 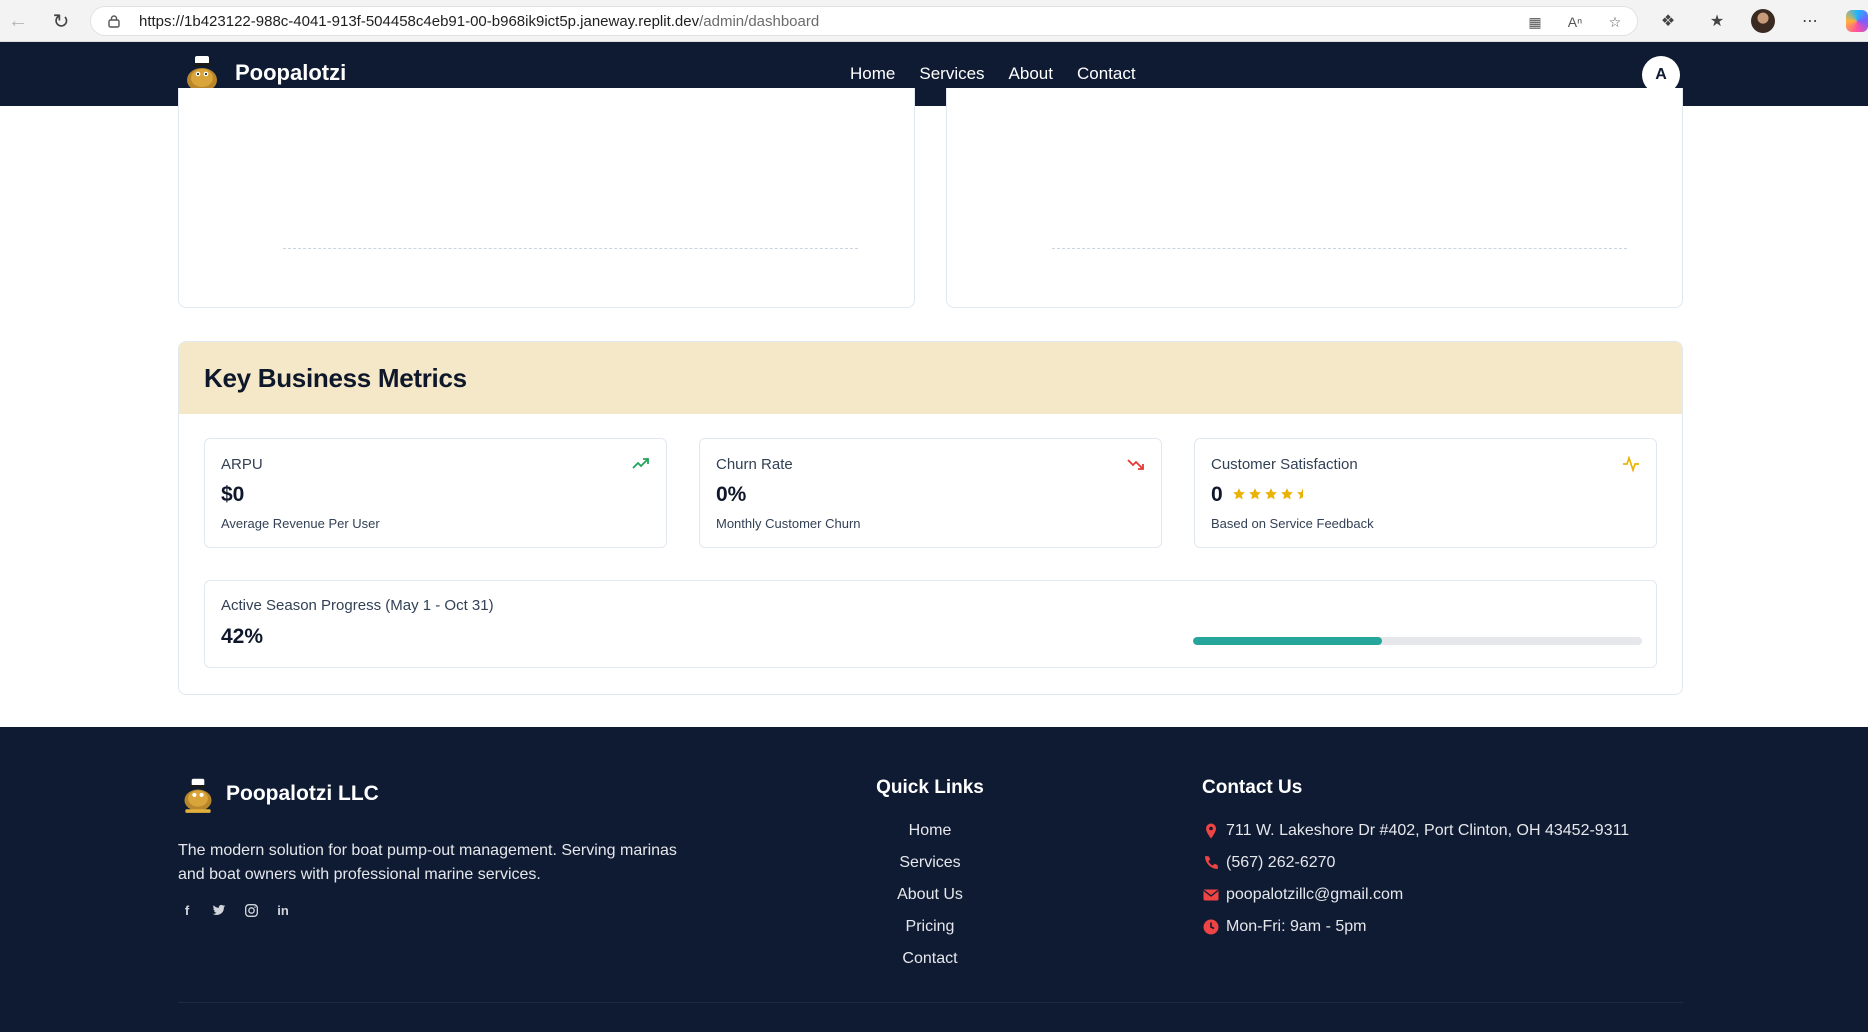 What do you see at coordinates (759, 21) in the screenshot?
I see `url-path: /admin/dashboard` at bounding box center [759, 21].